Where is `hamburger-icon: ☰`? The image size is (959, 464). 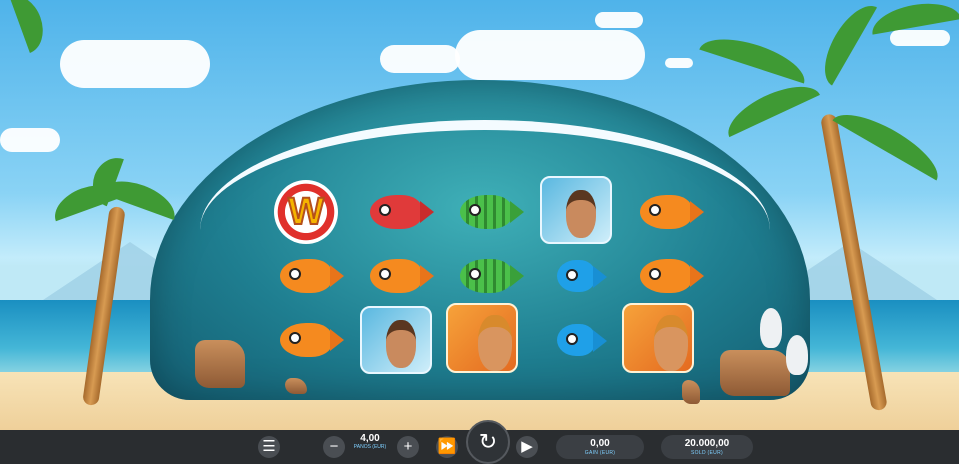 hamburger-icon: ☰ is located at coordinates (269, 446).